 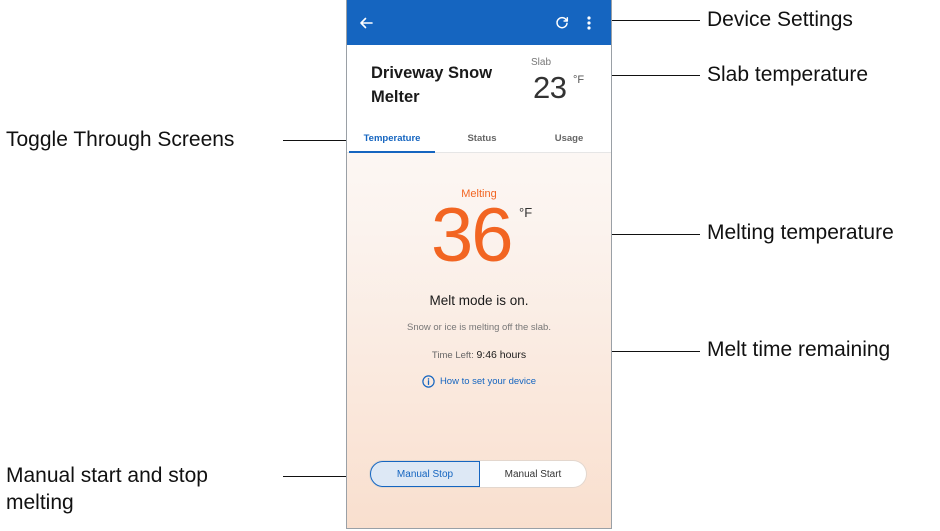 I want to click on manual-control-toggle: Manual Stop Manual Start, so click(x=478, y=474).